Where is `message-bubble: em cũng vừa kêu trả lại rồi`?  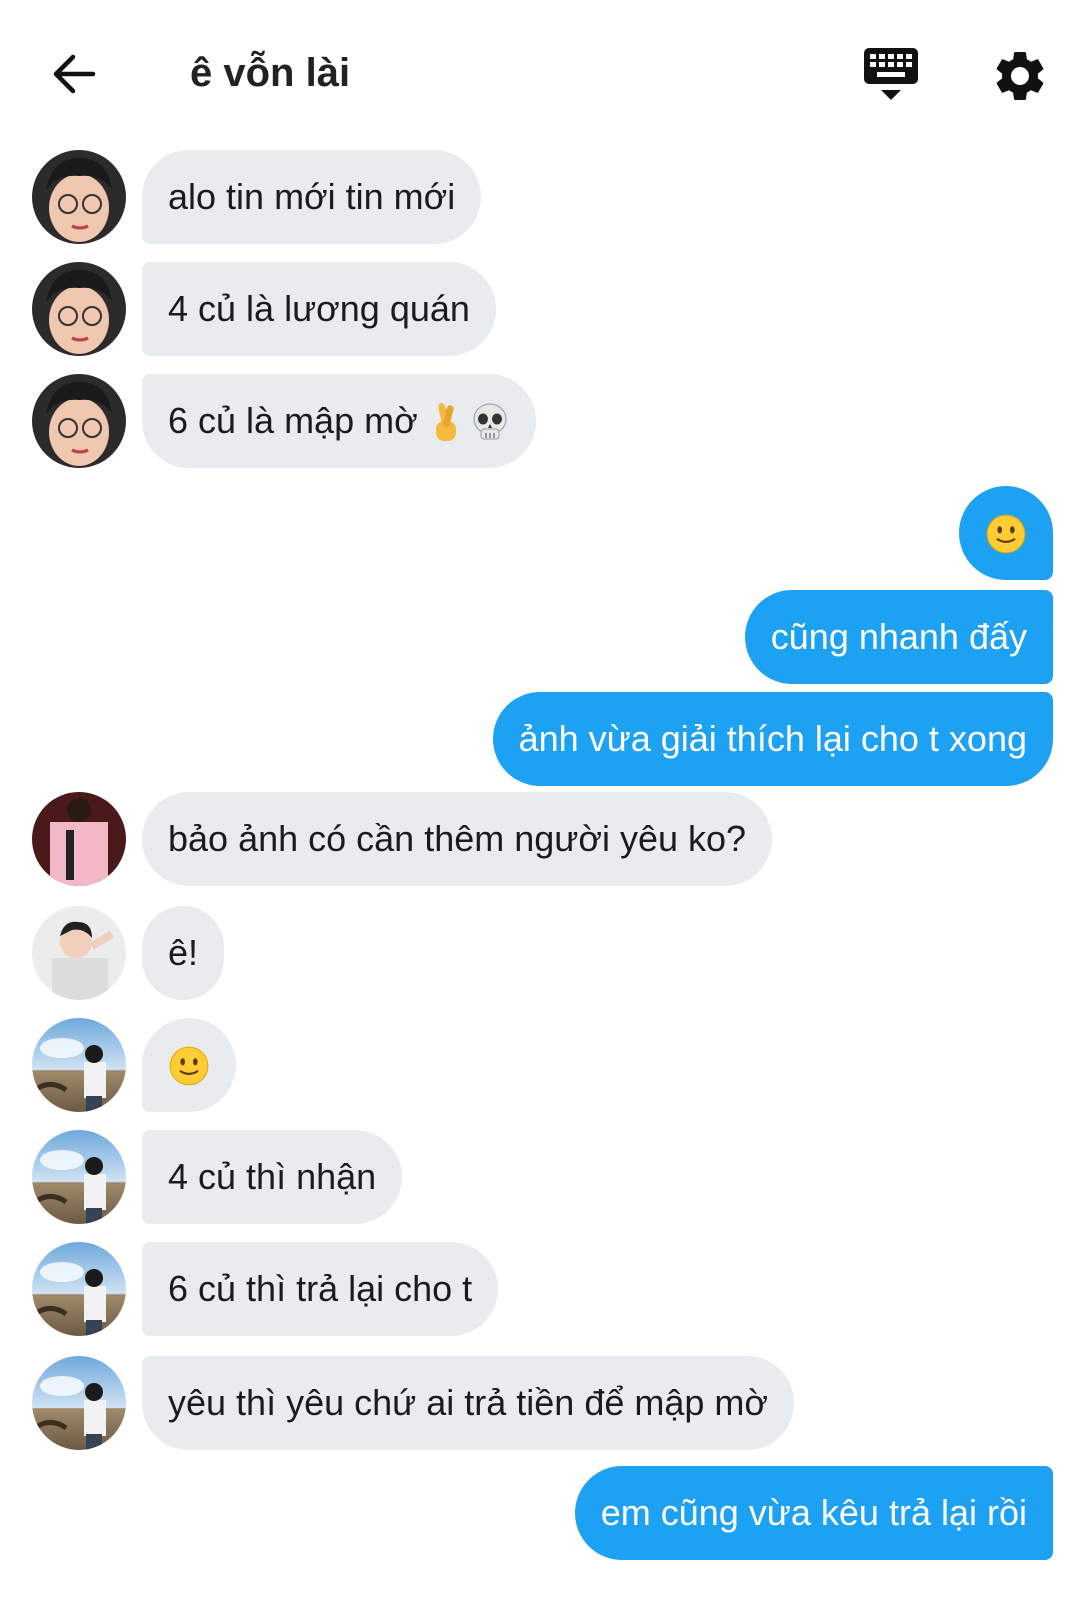
message-bubble: em cũng vừa kêu trả lại rồi is located at coordinates (813, 1513).